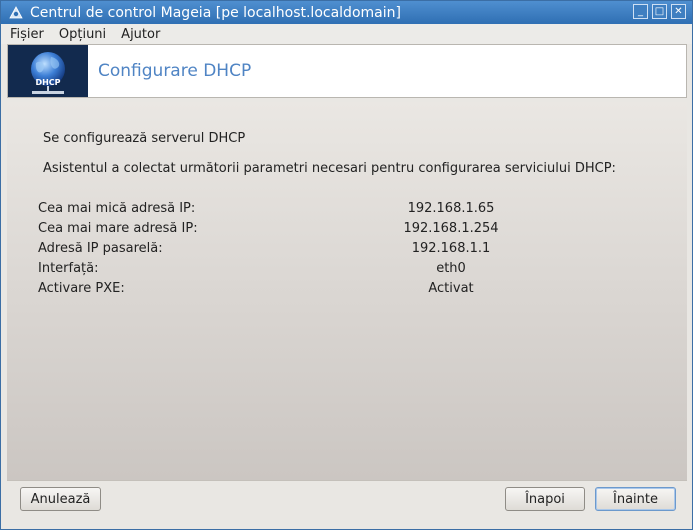  Describe the element at coordinates (347, 71) in the screenshot. I see `wizard-banner: DHCP Configurare DHCP` at that location.